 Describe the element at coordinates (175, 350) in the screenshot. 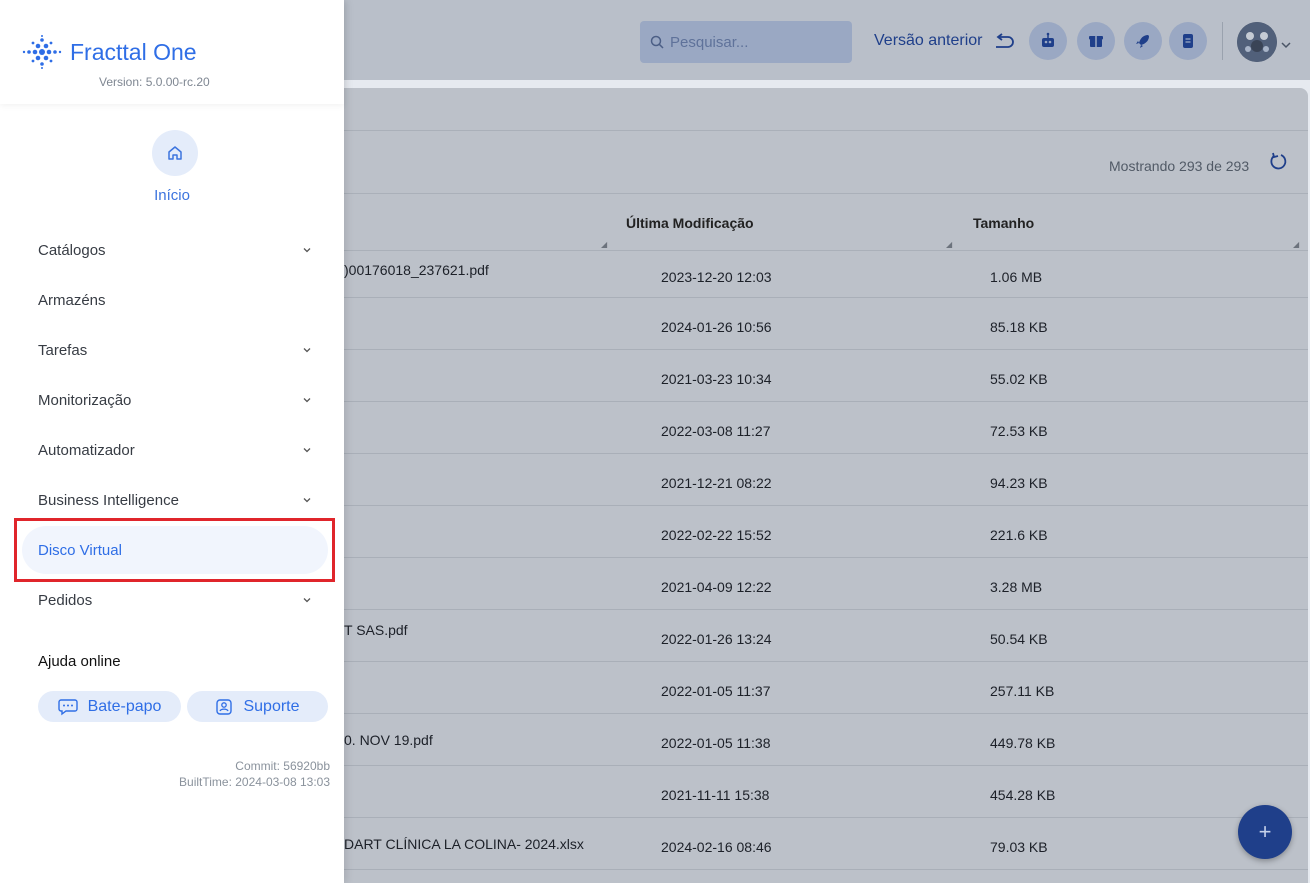

I see `sidebar-item-tarefas: Tarefas` at that location.